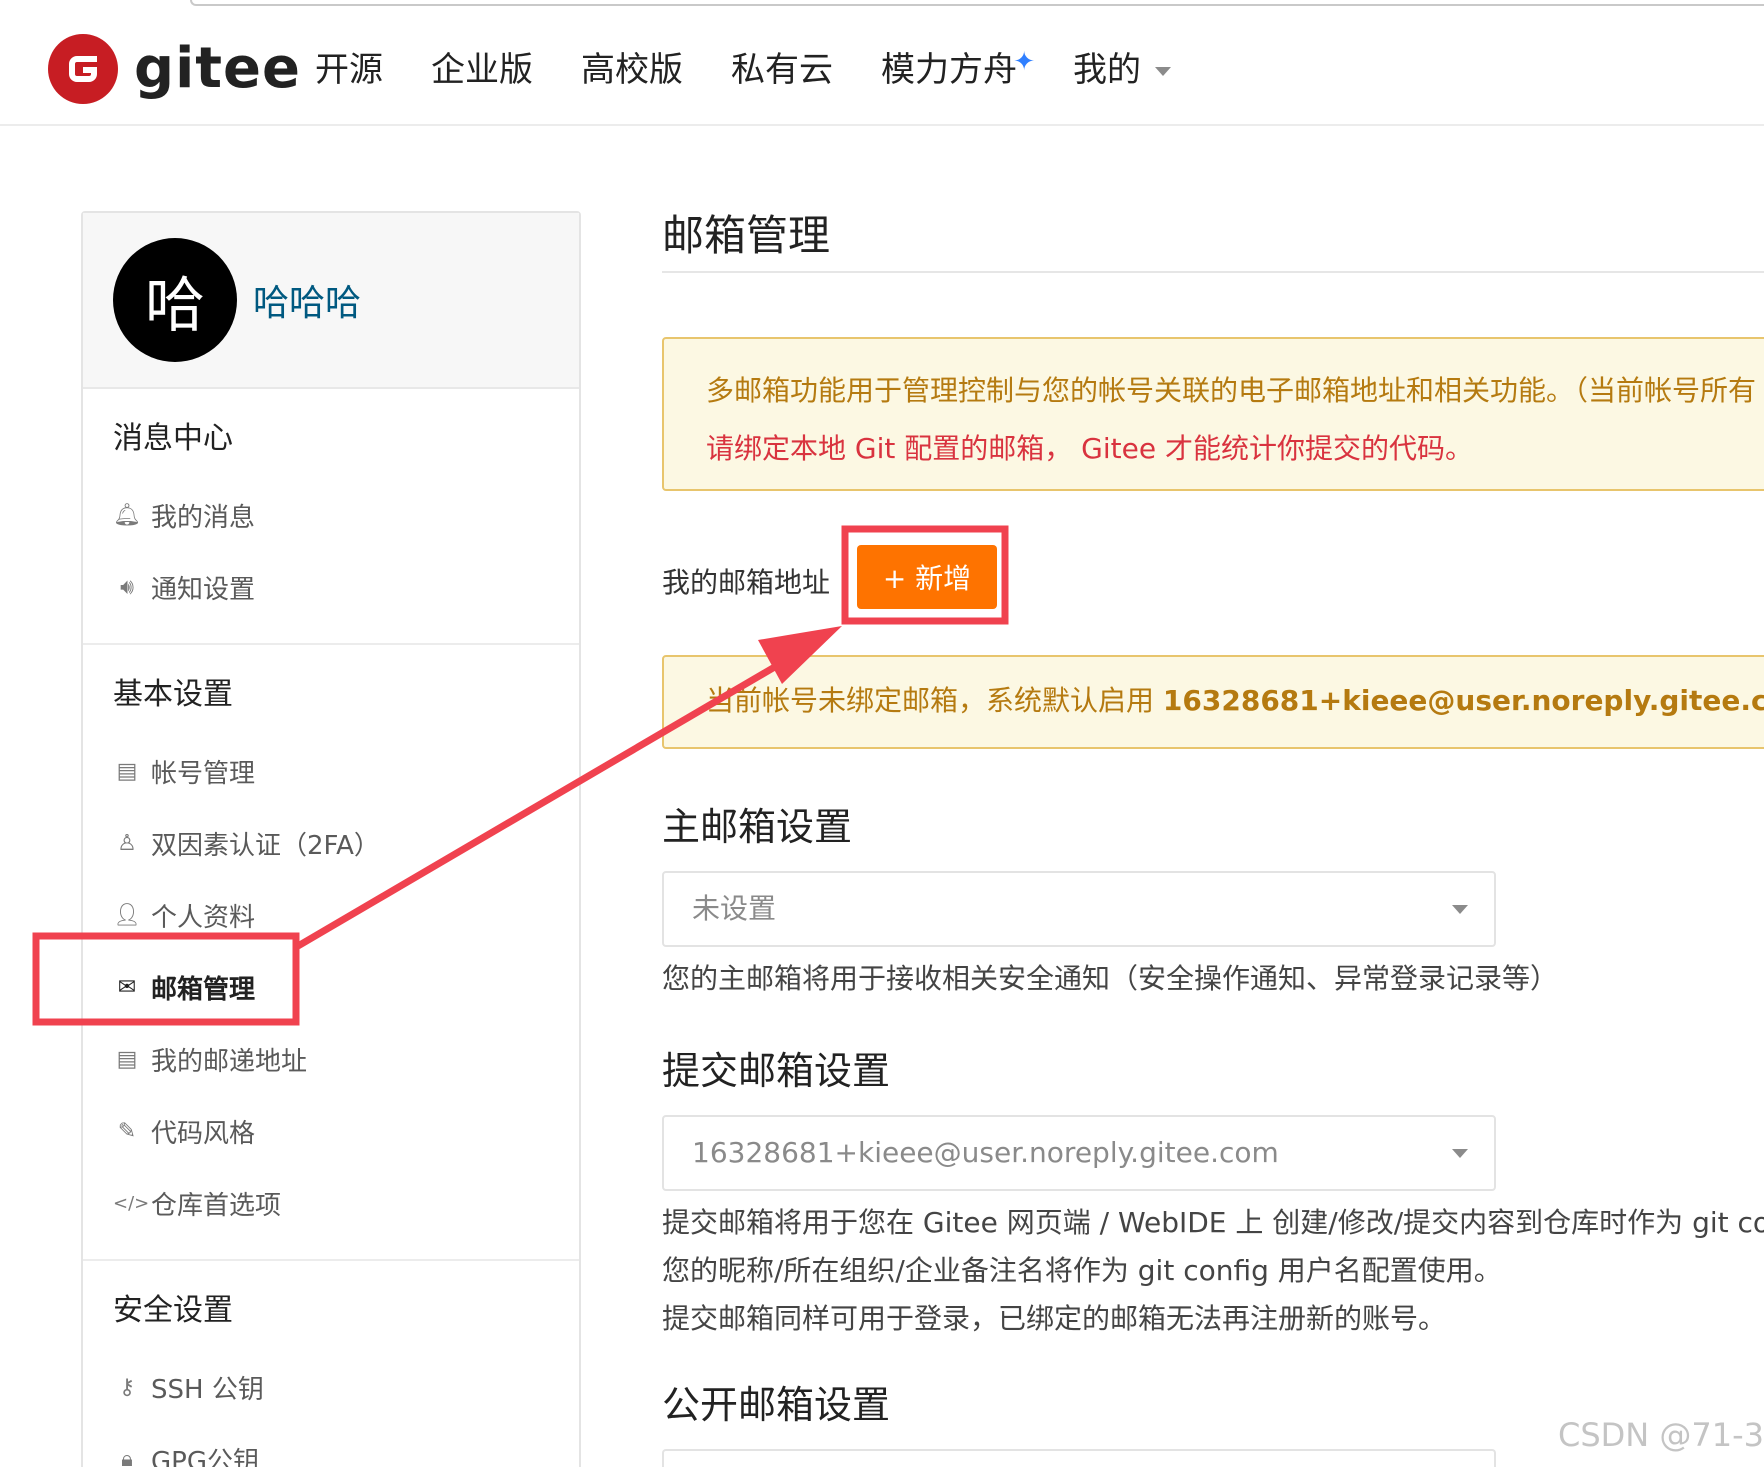  What do you see at coordinates (131, 1203) in the screenshot?
I see `code-icon: </>` at bounding box center [131, 1203].